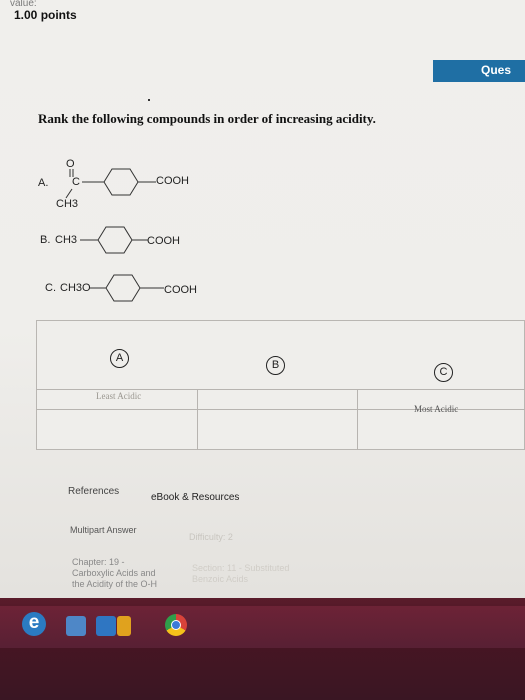 The height and width of the screenshot is (700, 525). Describe the element at coordinates (34, 624) in the screenshot. I see `internet-explorer-icon: e` at that location.